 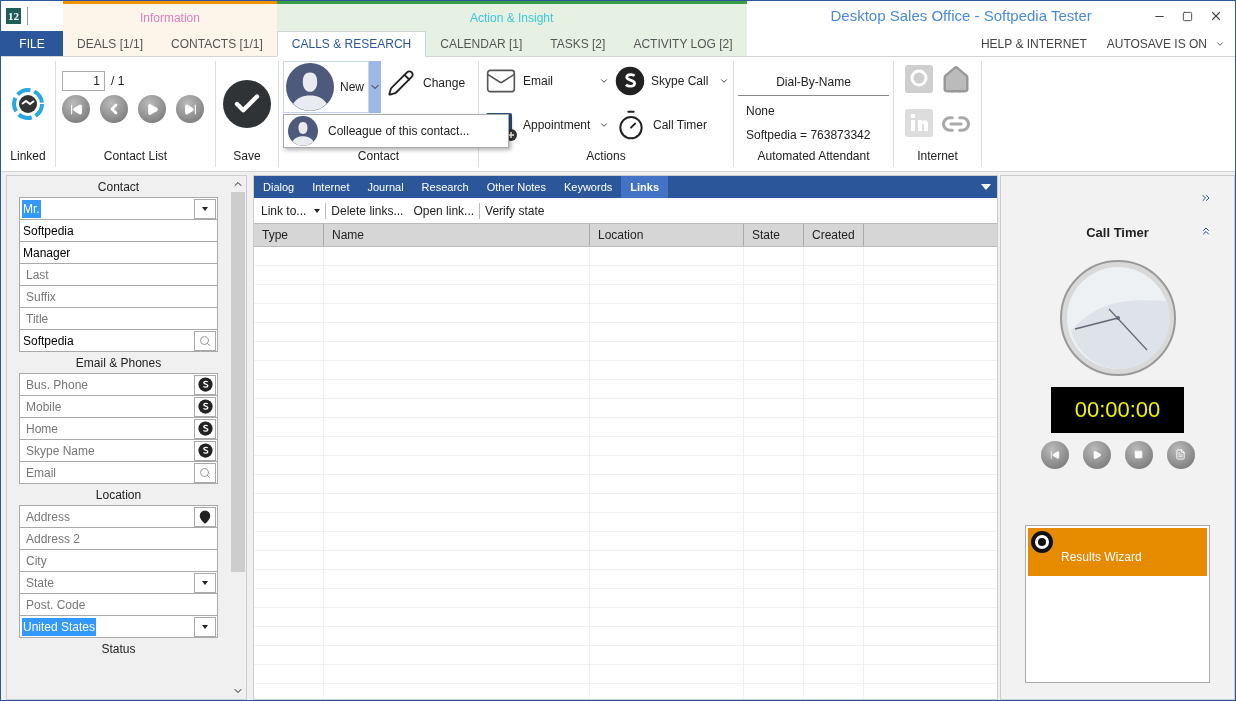 I want to click on collapse-icon, so click(x=1206, y=231).